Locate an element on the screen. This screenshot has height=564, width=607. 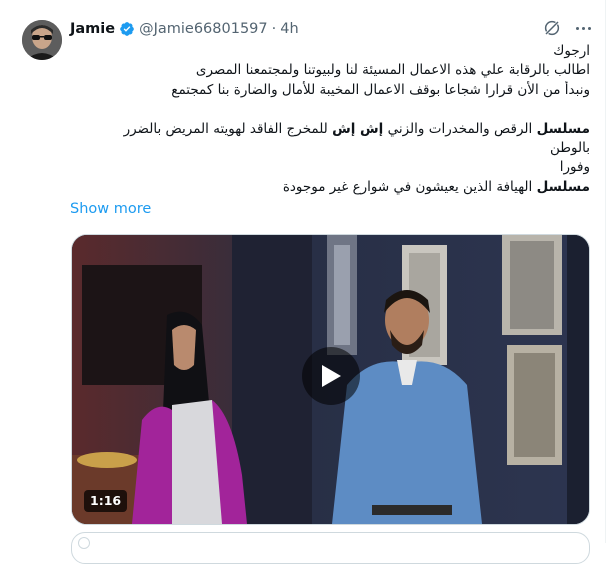
tweet-line: وفورا is located at coordinates (574, 167).